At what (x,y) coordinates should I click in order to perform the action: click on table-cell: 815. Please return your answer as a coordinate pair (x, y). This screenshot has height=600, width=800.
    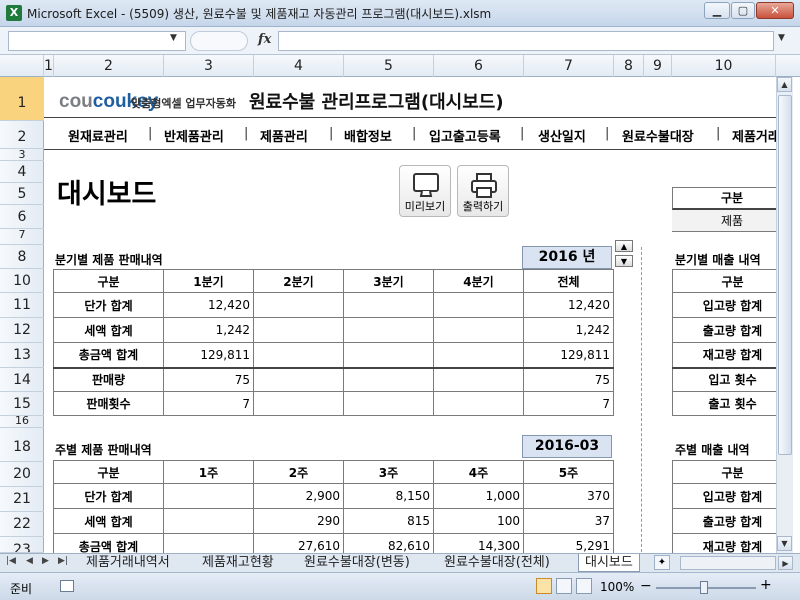
    Looking at the image, I should click on (388, 521).